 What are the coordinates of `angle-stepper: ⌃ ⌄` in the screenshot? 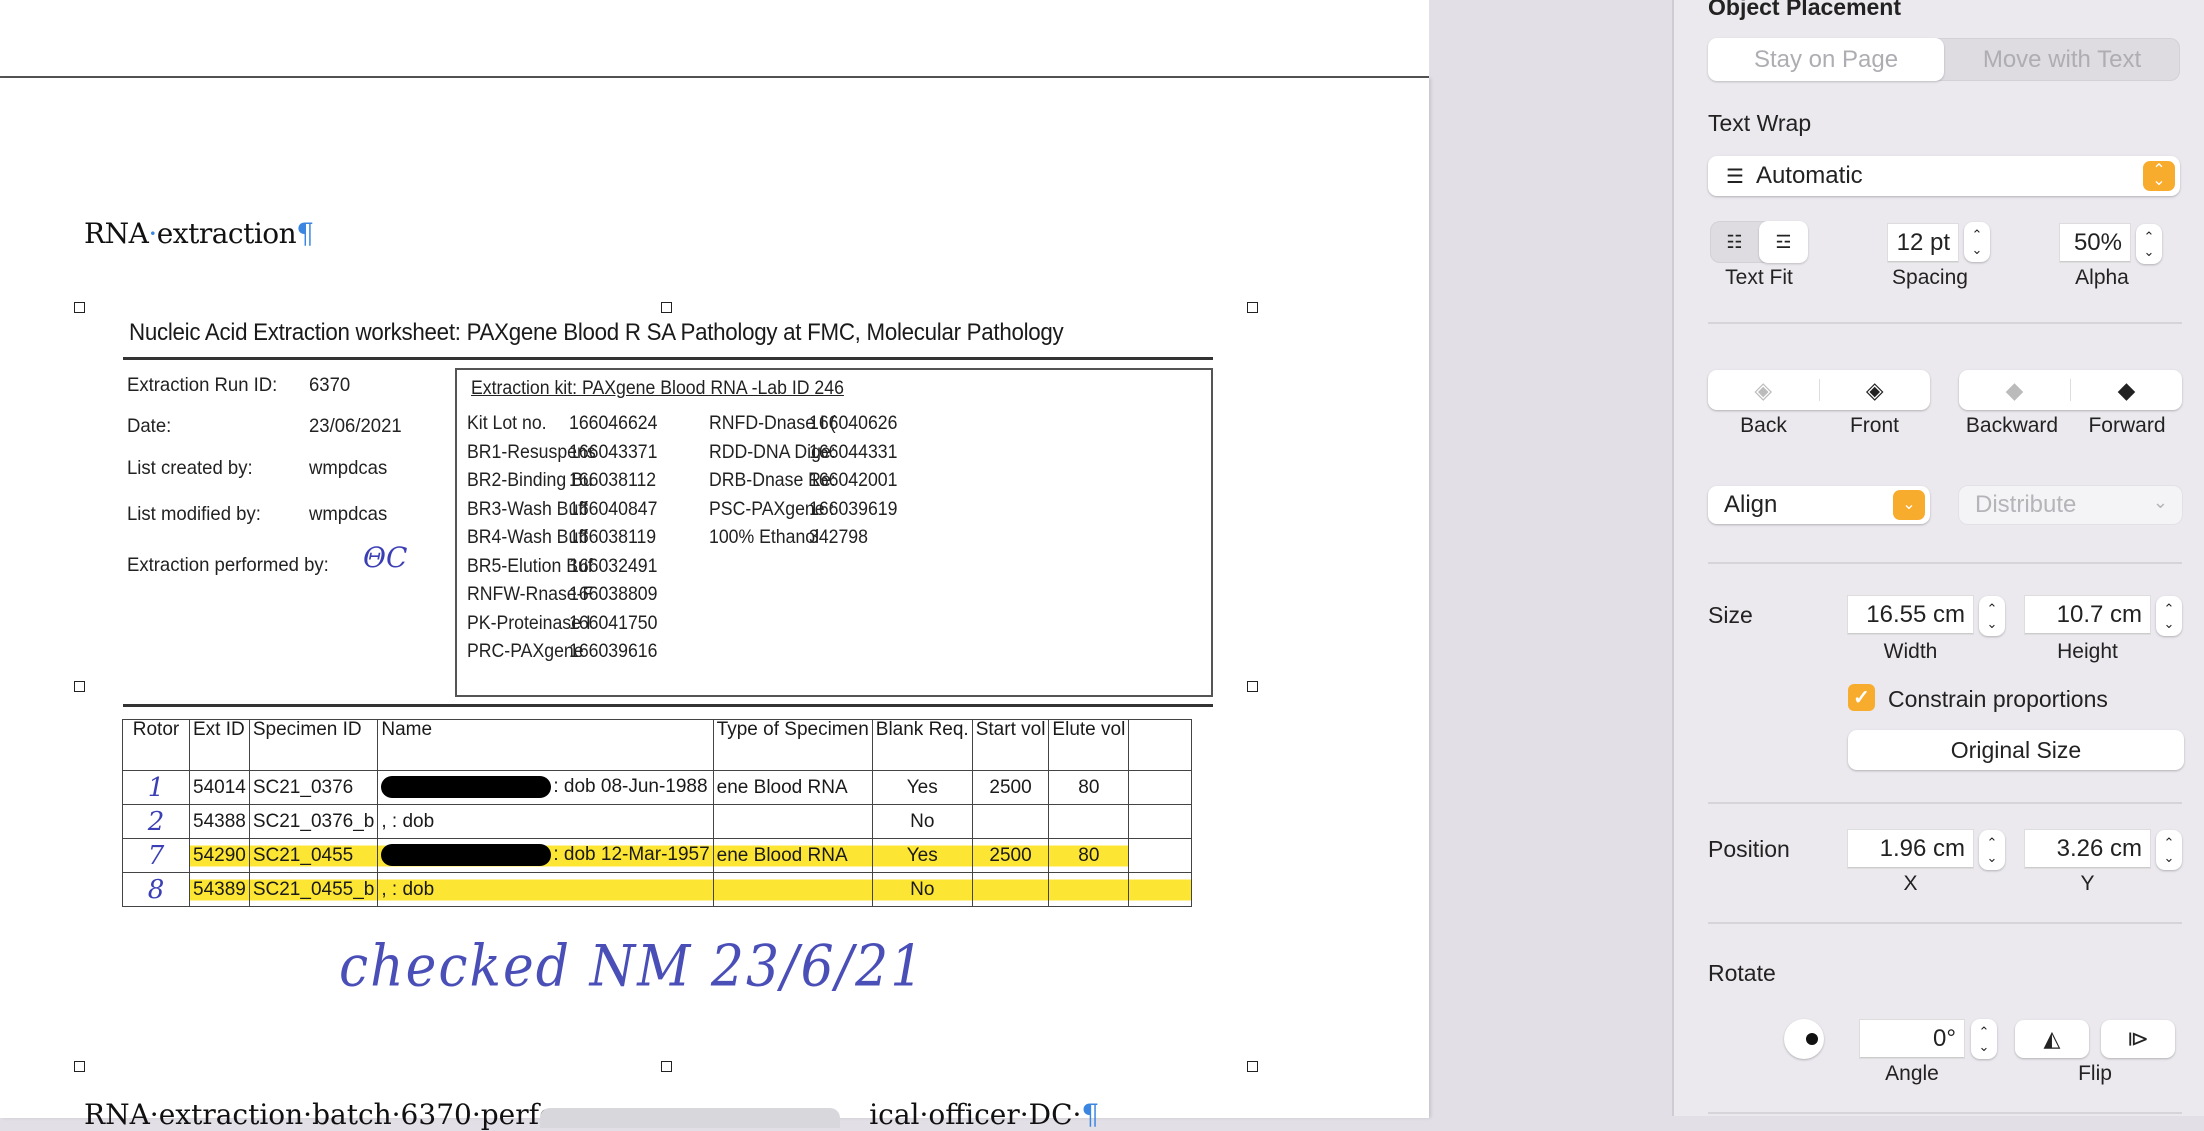 It's located at (1984, 1039).